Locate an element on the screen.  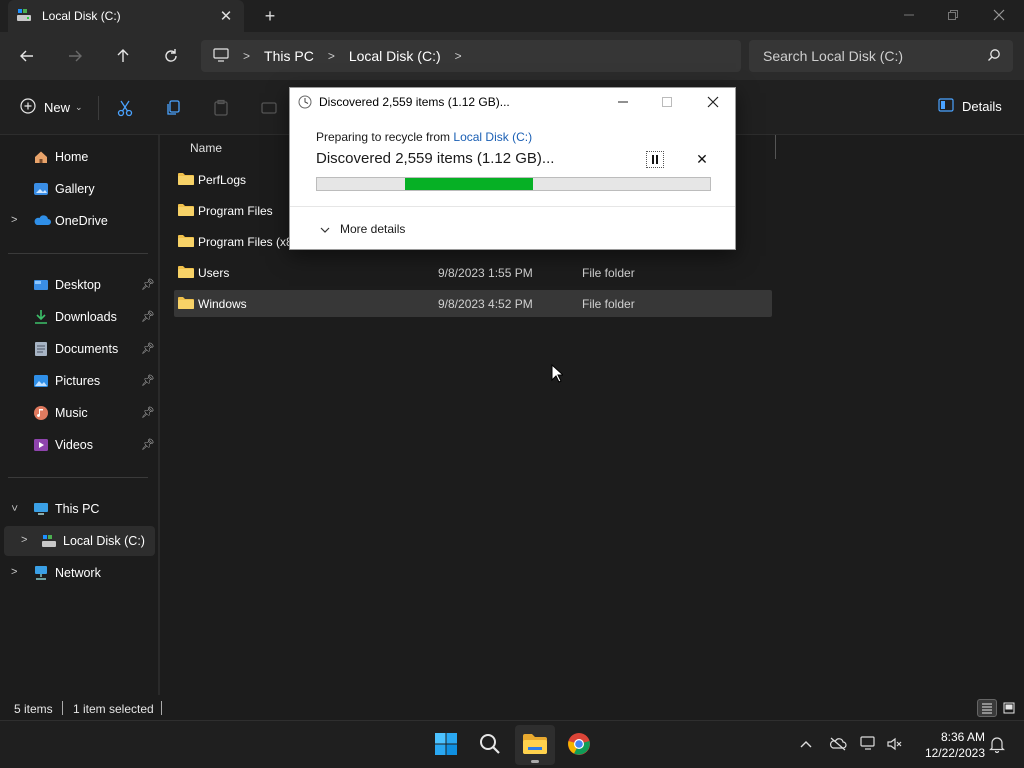
dialog-minimize-button is located at coordinates (623, 102).